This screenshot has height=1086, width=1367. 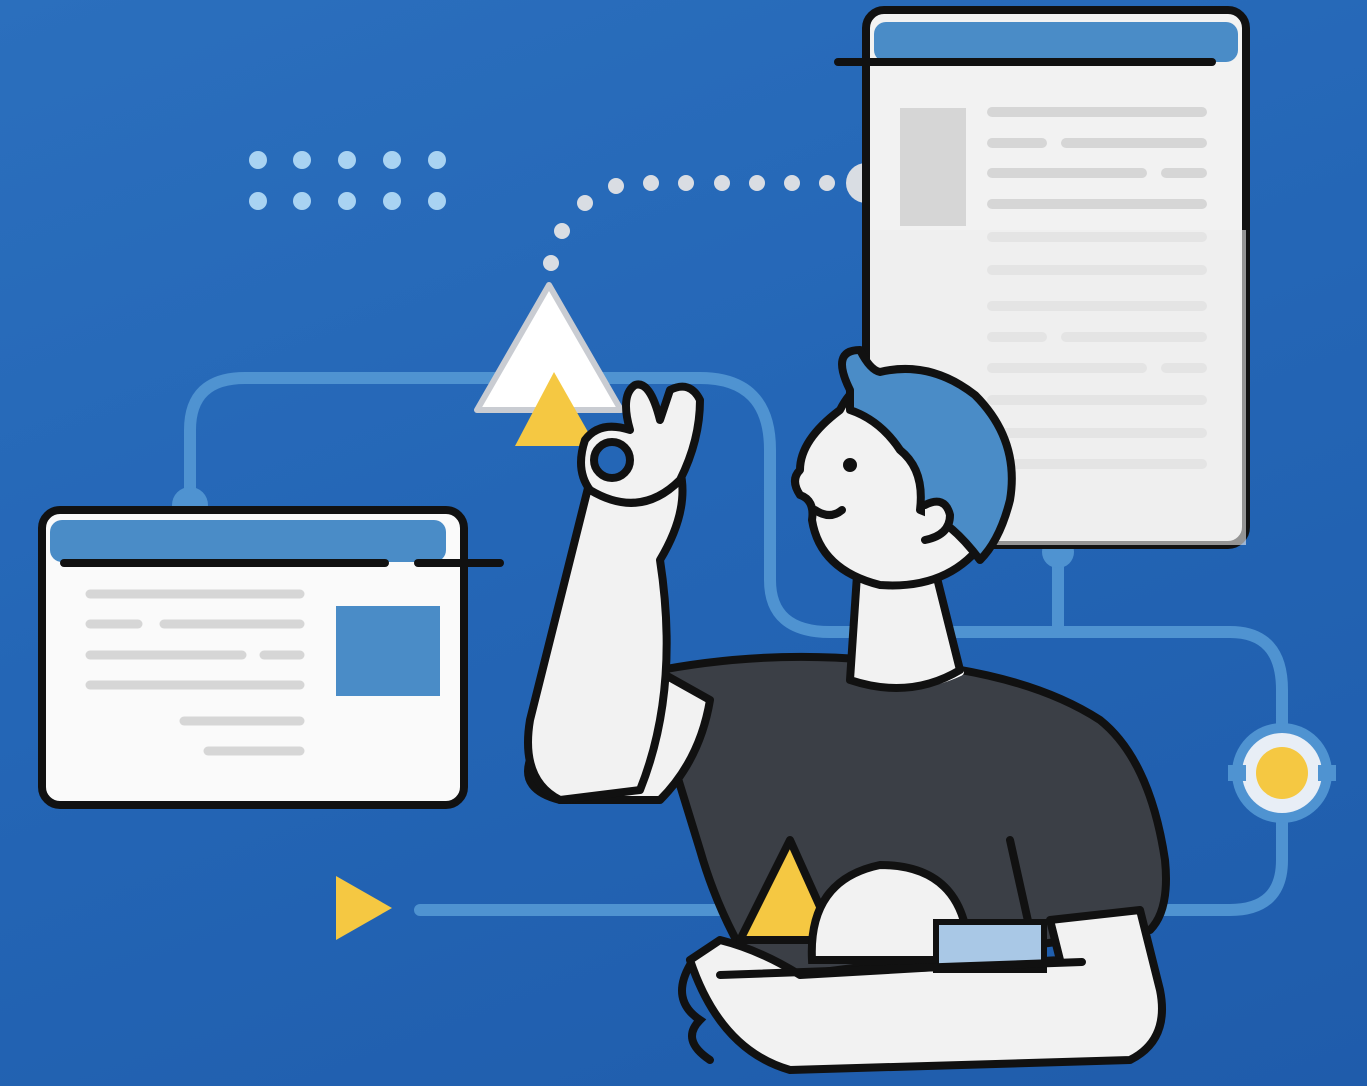 What do you see at coordinates (271, 657) in the screenshot?
I see `browser-window-icon` at bounding box center [271, 657].